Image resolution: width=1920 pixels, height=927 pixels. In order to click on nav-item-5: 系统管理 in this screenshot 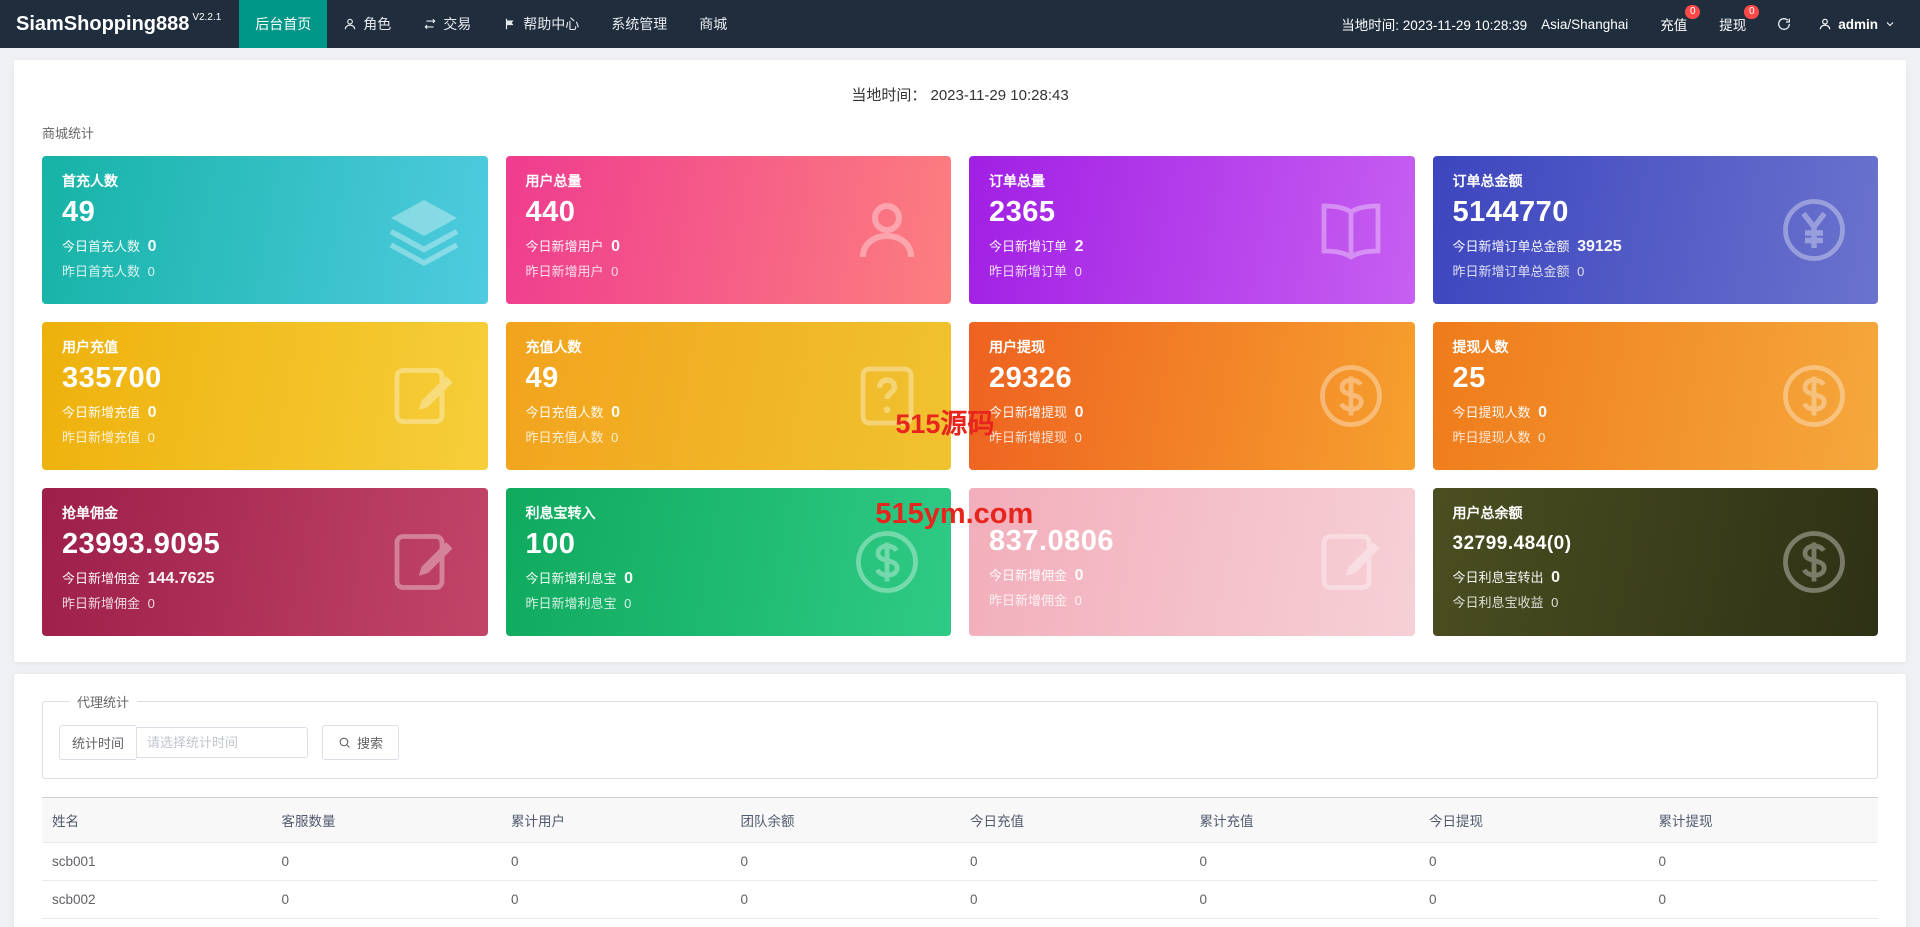, I will do `click(639, 24)`.